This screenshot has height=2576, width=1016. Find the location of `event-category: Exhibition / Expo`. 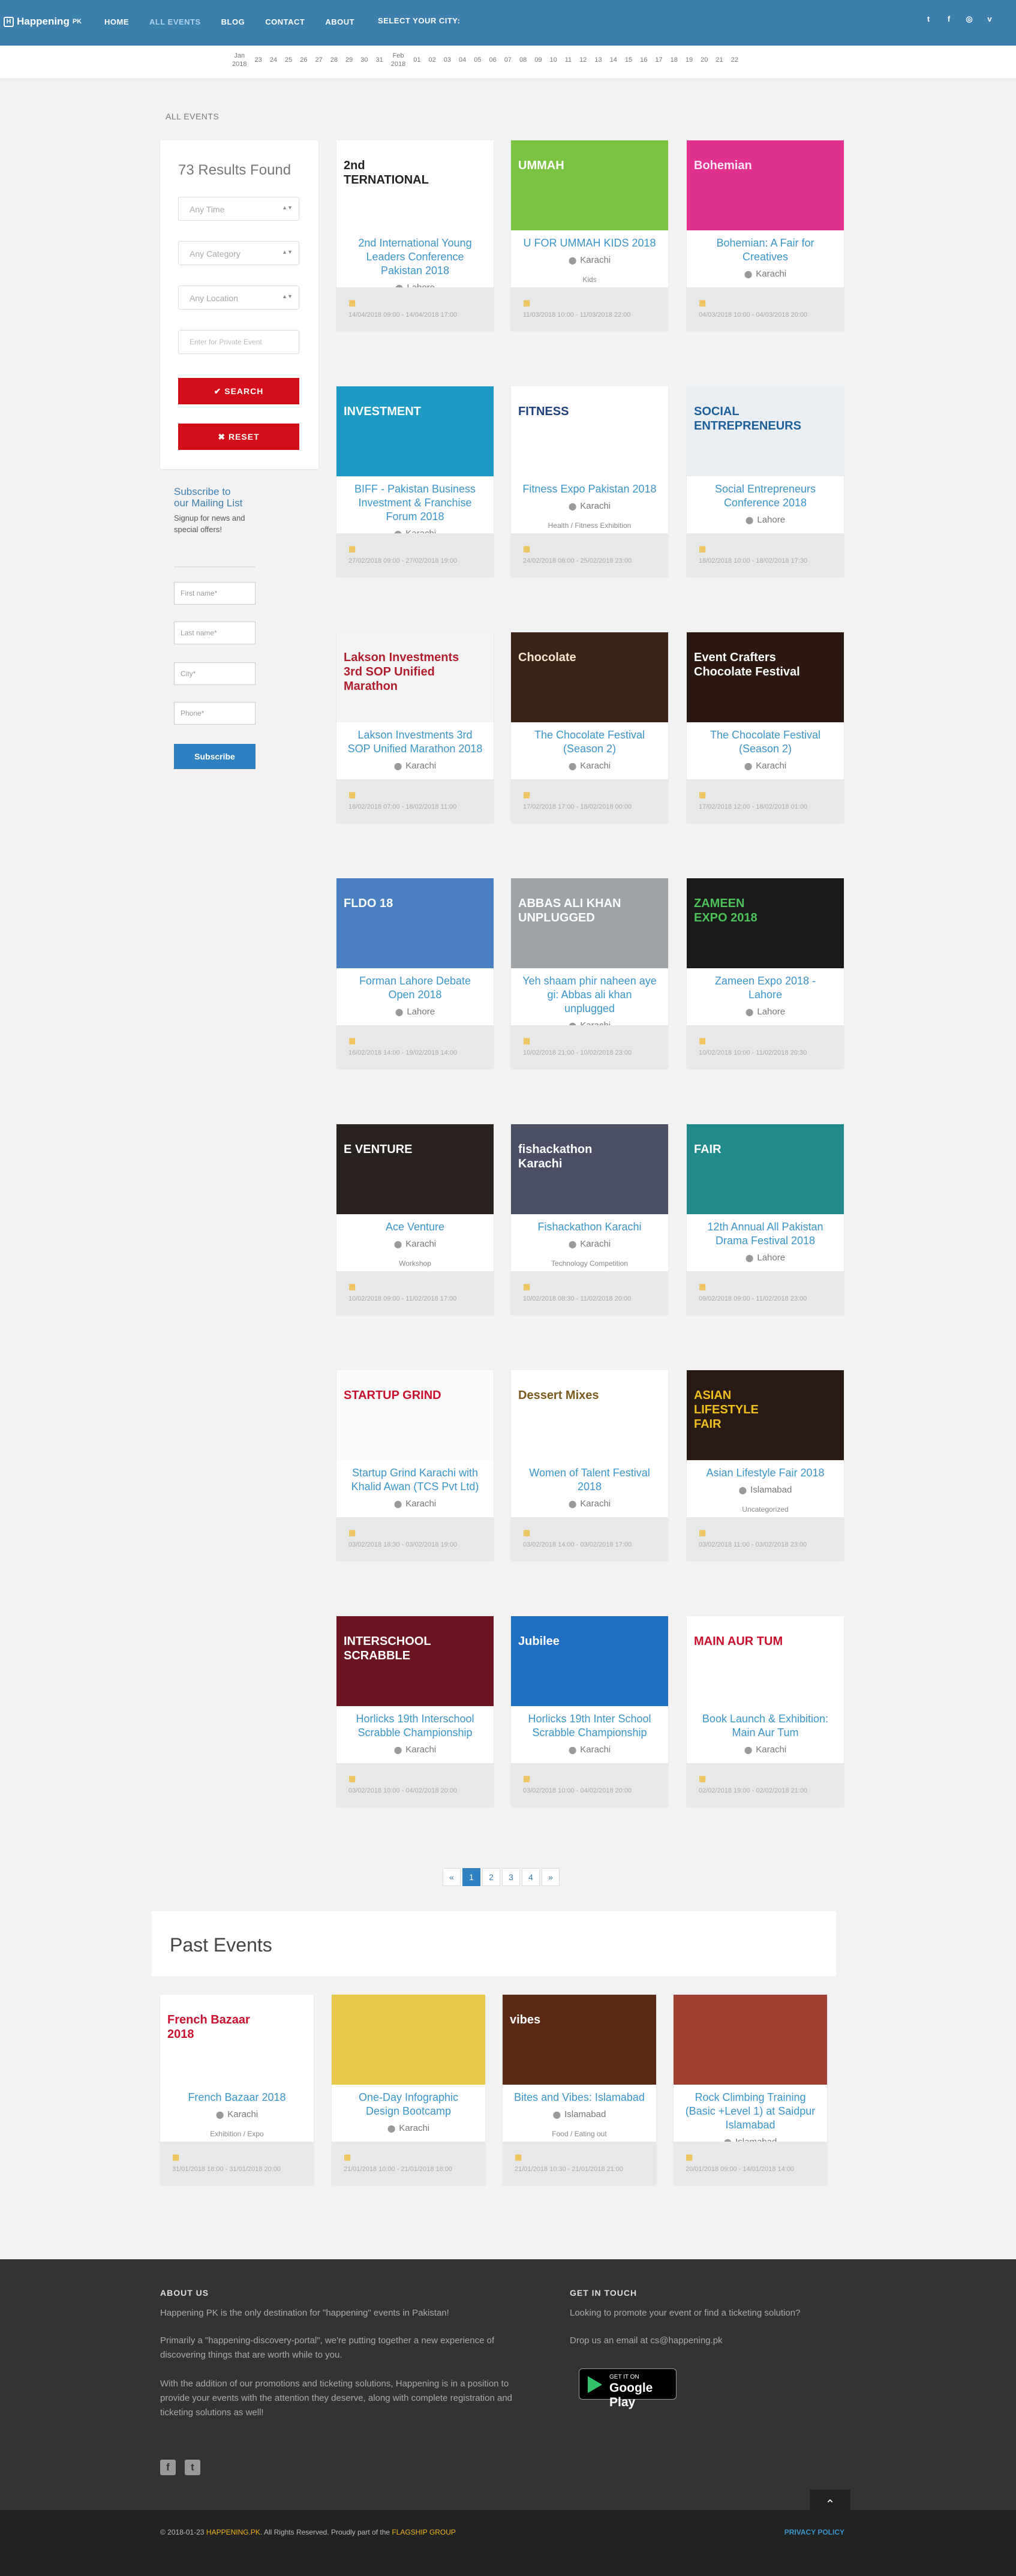

event-category: Exhibition / Expo is located at coordinates (237, 2134).